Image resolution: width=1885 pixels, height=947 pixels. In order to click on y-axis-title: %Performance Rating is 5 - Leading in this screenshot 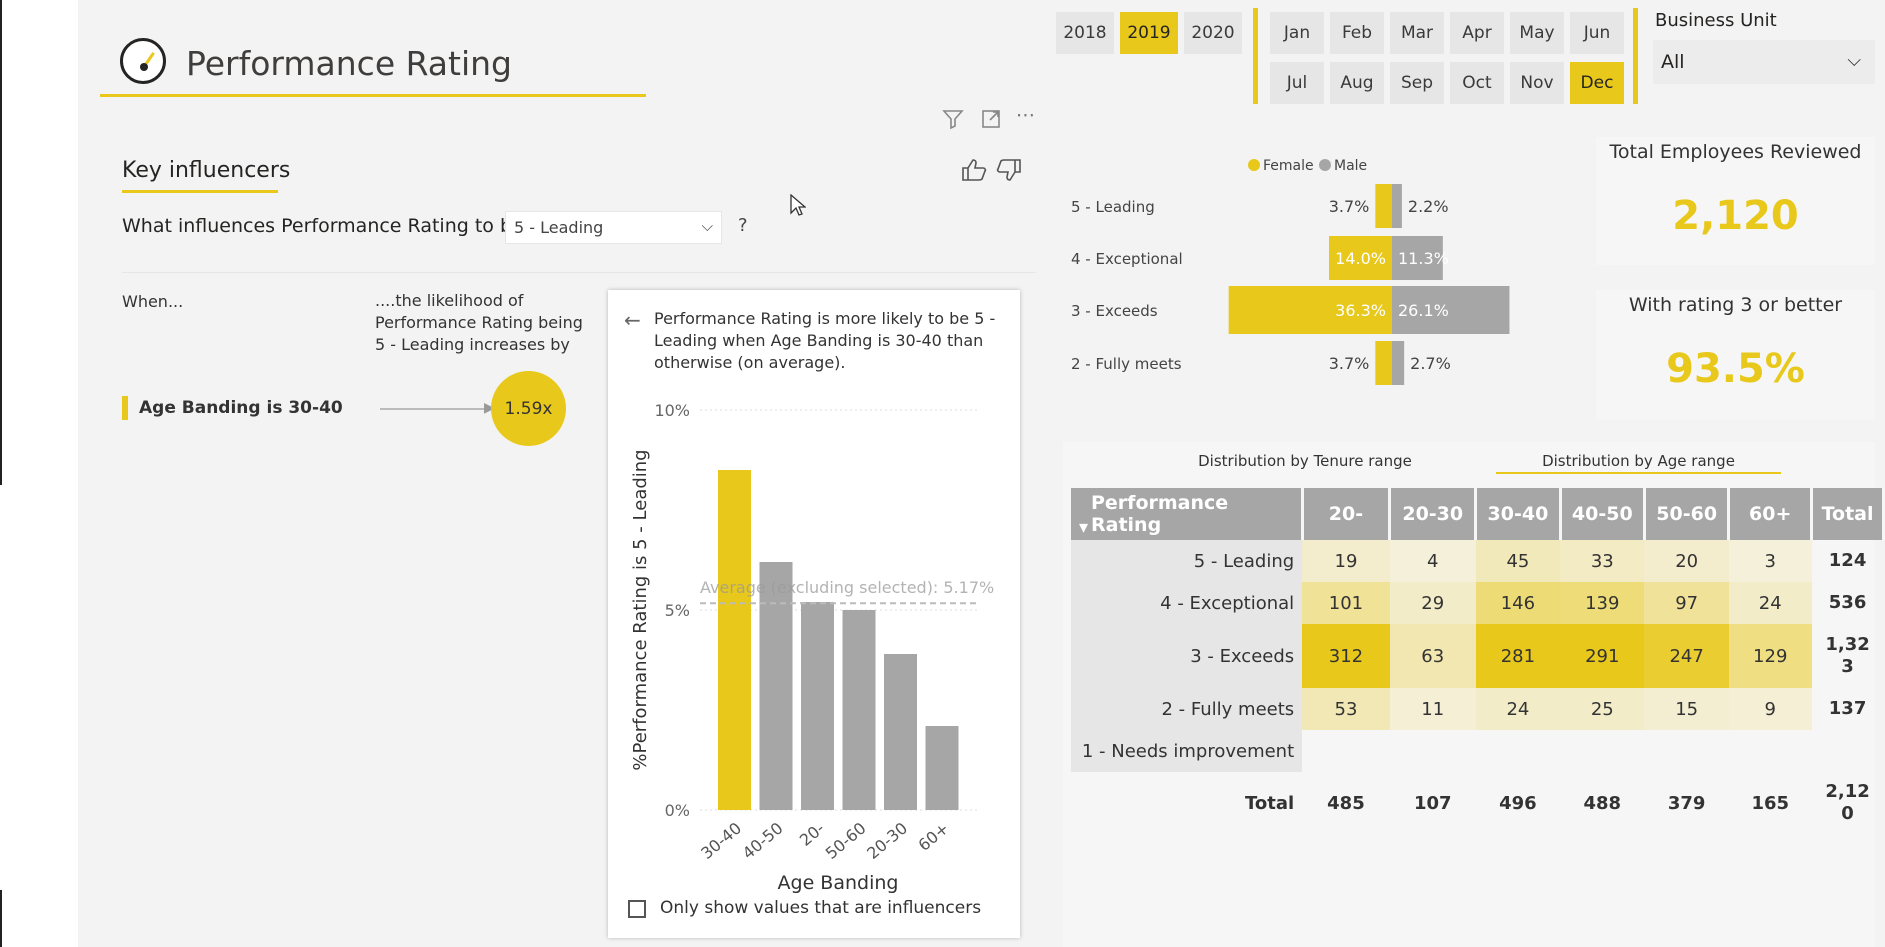, I will do `click(640, 609)`.